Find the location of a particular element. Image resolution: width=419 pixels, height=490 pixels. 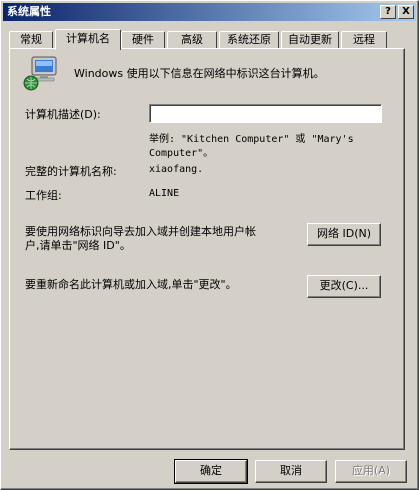

tab-computer-name: 计算机名 is located at coordinates (88, 39).